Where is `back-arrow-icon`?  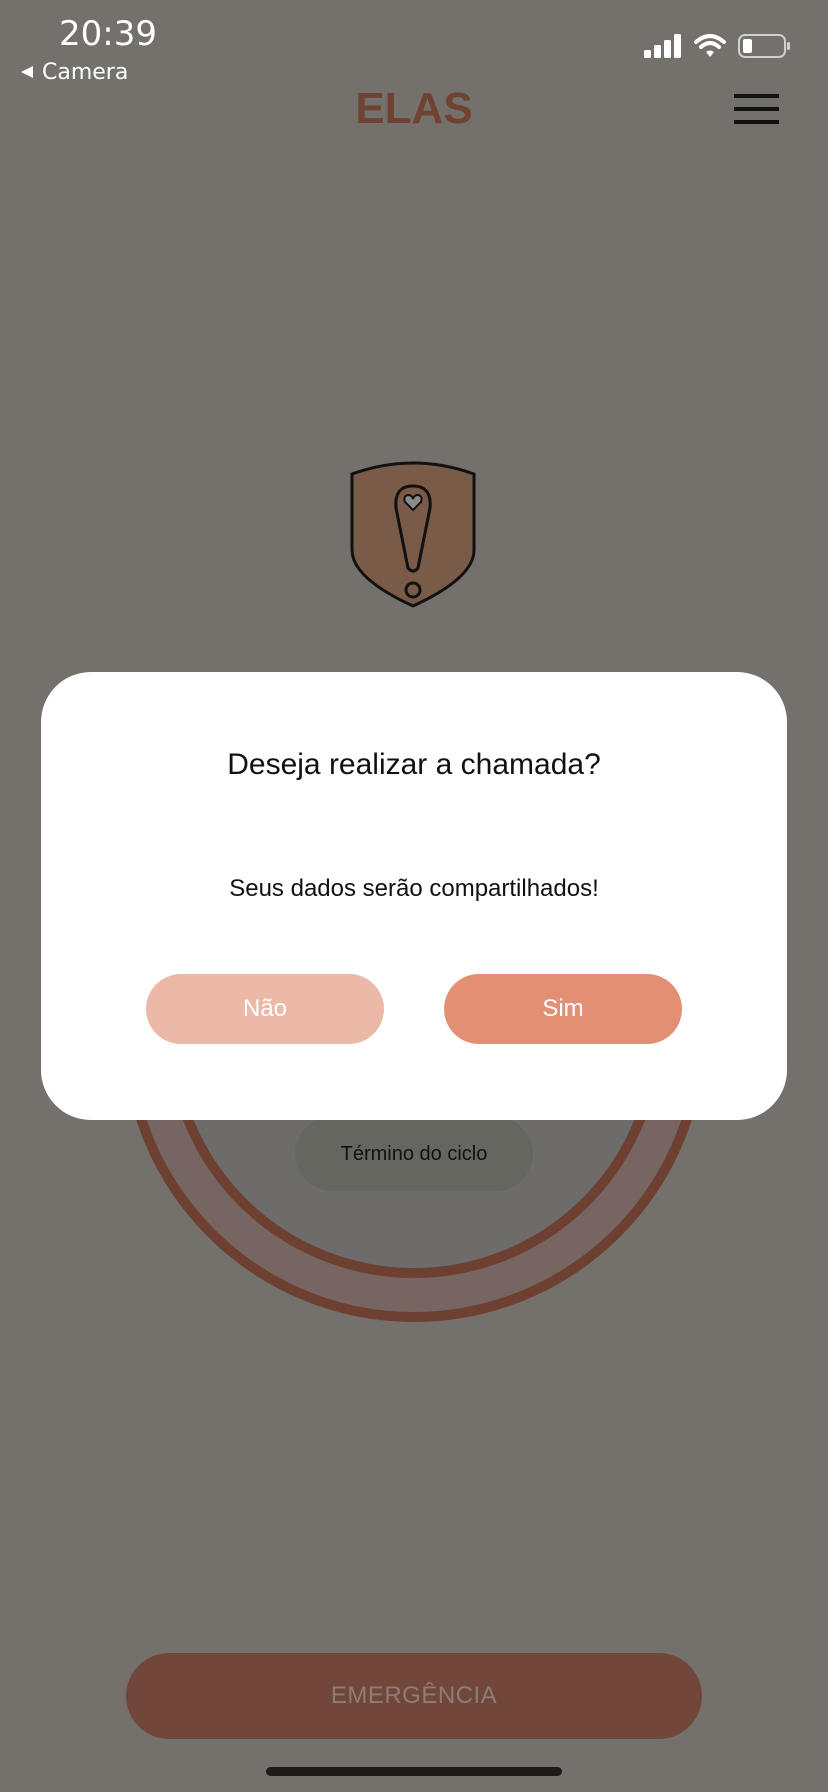 back-arrow-icon is located at coordinates (27, 72).